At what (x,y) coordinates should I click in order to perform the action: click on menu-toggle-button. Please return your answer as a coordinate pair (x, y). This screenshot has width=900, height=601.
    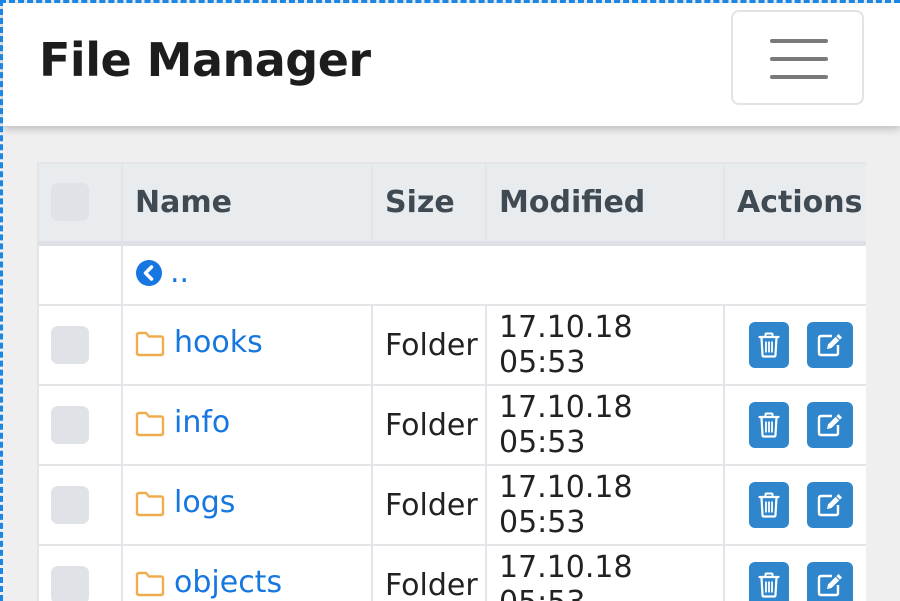
    Looking at the image, I should click on (797, 57).